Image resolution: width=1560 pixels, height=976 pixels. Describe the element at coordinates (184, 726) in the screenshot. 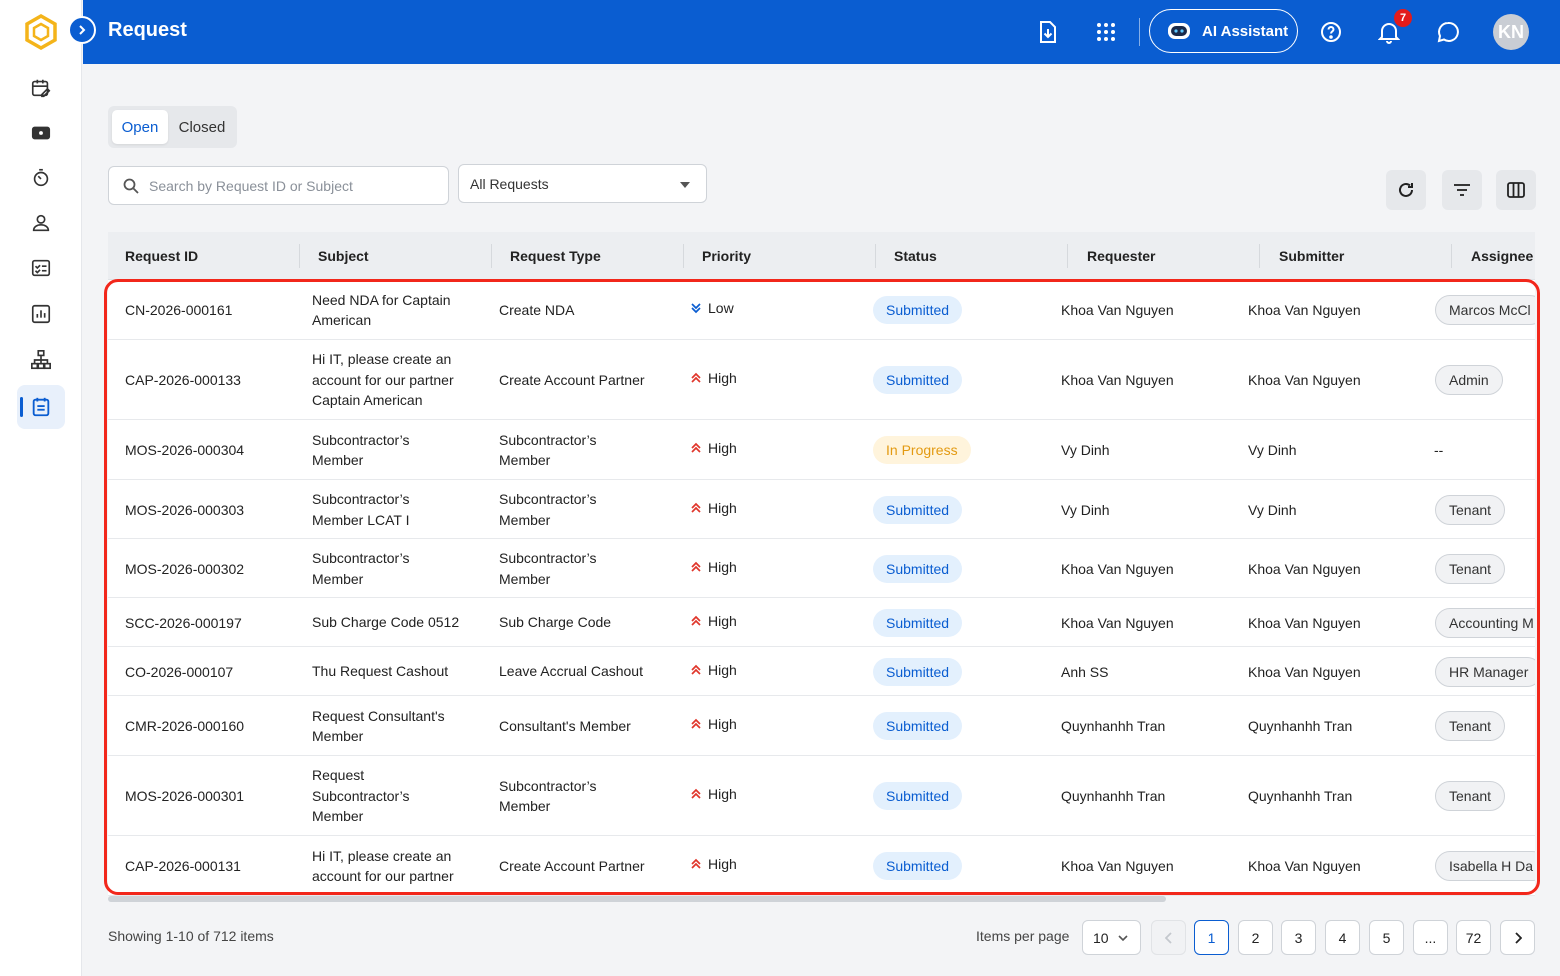

I see `request-id-cell: CMR-2026-000160` at that location.